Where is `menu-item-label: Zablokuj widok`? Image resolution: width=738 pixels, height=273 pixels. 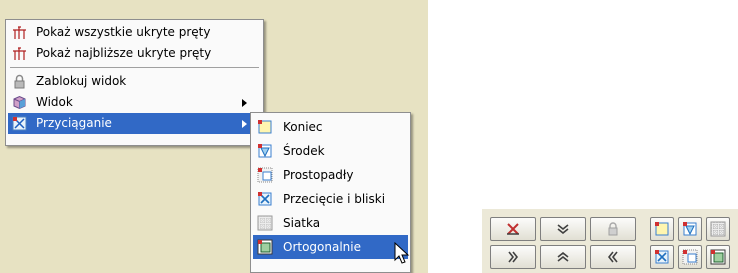
menu-item-label: Zablokuj widok is located at coordinates (81, 81).